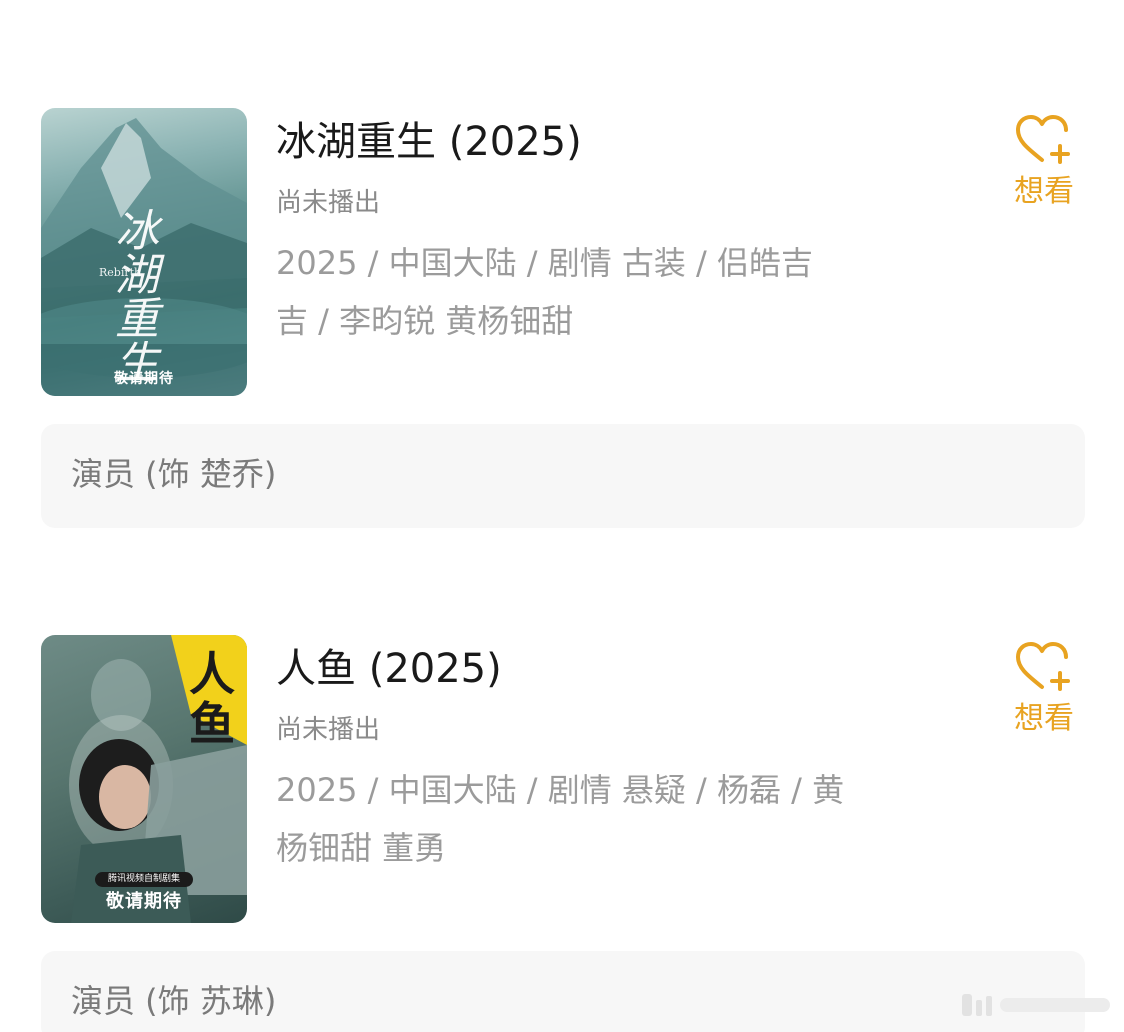 The width and height of the screenshot is (1124, 1032). What do you see at coordinates (144, 779) in the screenshot?
I see `poster-image: 人鱼 腾讯视频自制剧集 敬请期待` at bounding box center [144, 779].